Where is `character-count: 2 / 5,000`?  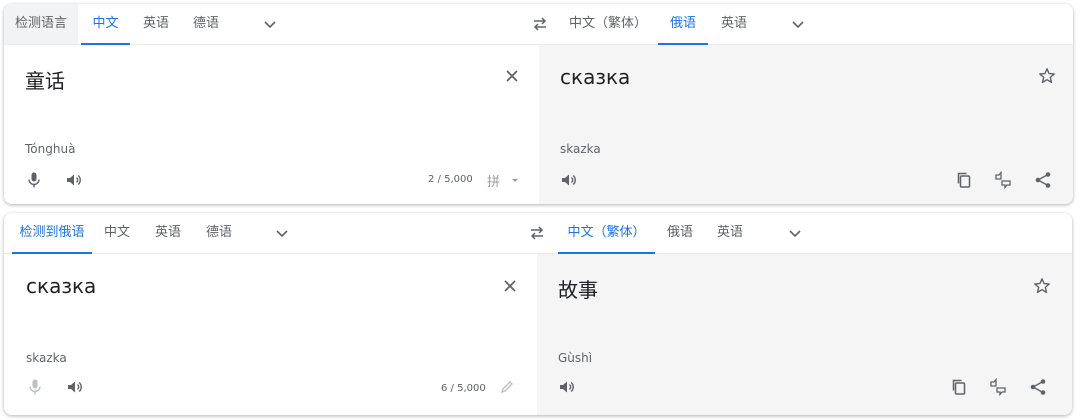 character-count: 2 / 5,000 is located at coordinates (450, 179).